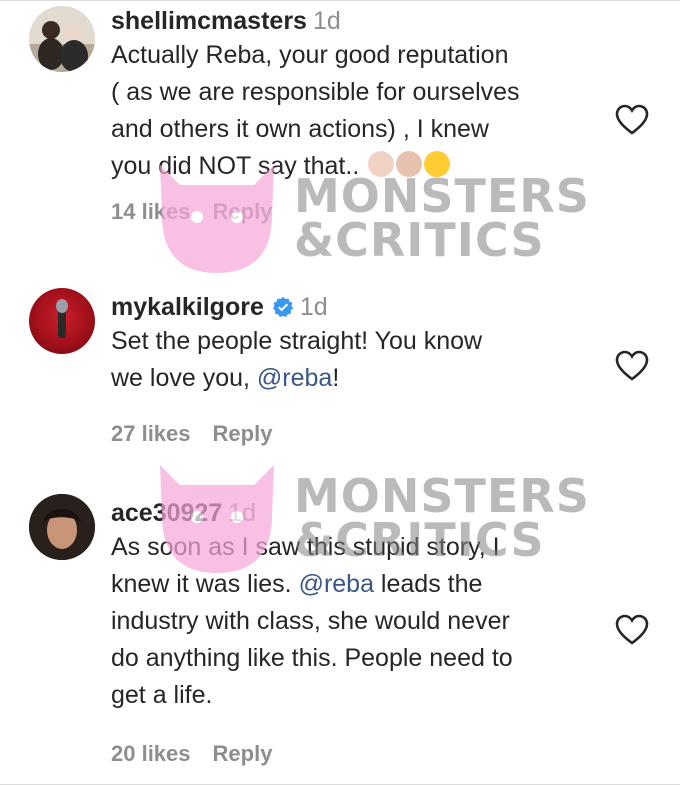  Describe the element at coordinates (282, 306) in the screenshot. I see `verified-badge-icon` at that location.